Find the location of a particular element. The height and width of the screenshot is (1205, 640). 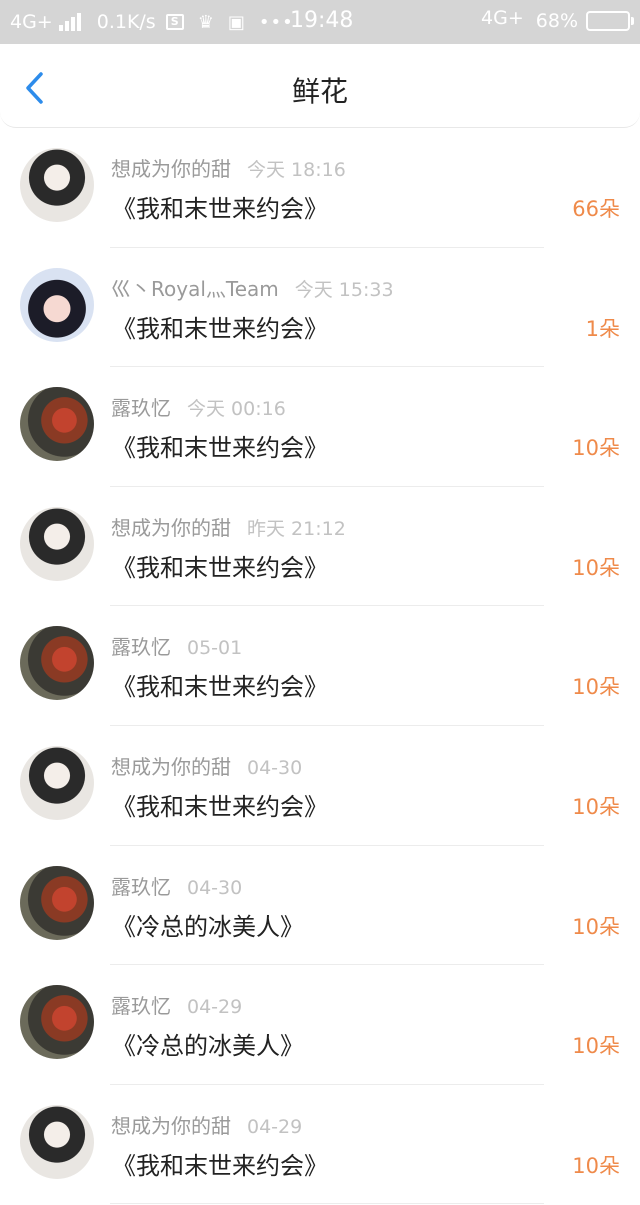

nav-header: 鲜花 is located at coordinates (320, 86).